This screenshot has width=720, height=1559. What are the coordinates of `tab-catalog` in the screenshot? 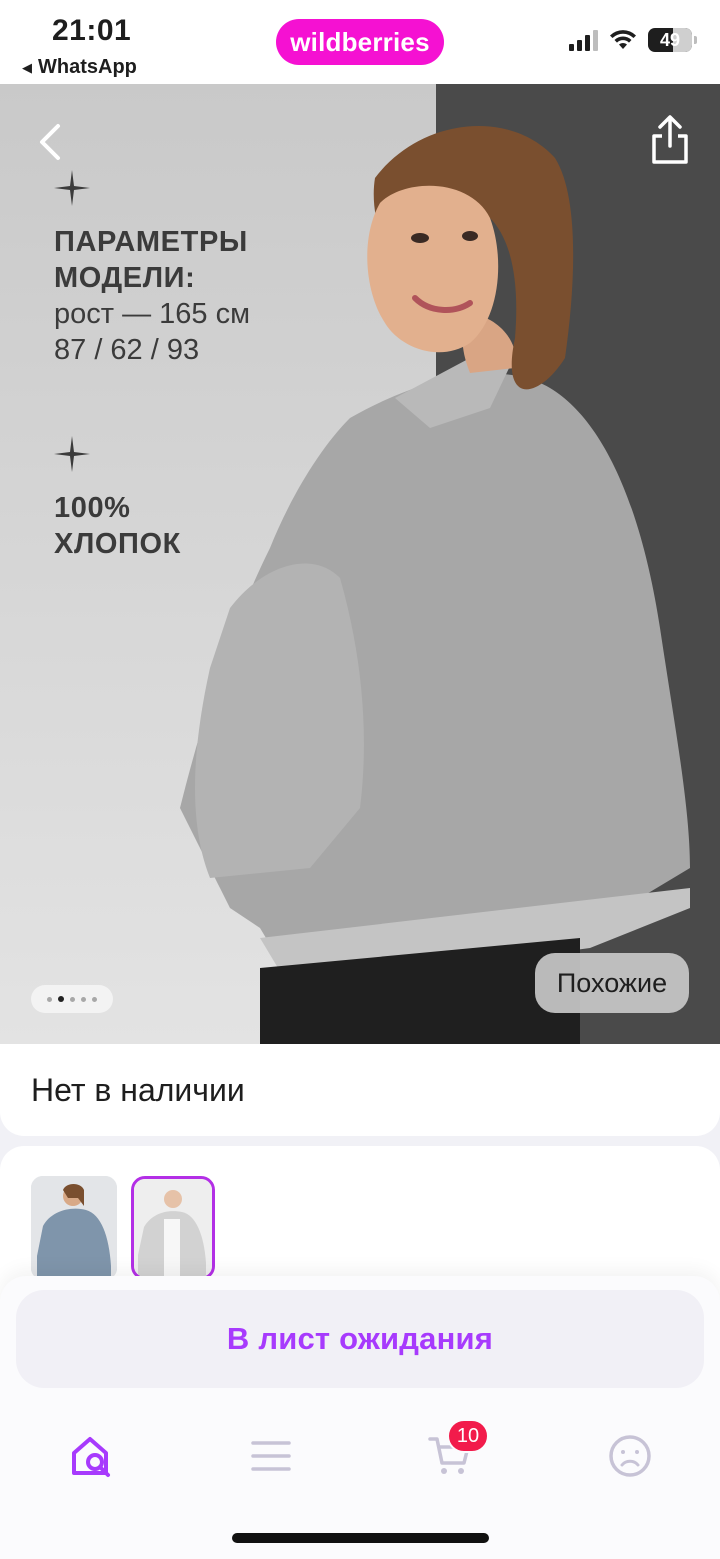 It's located at (271, 1456).